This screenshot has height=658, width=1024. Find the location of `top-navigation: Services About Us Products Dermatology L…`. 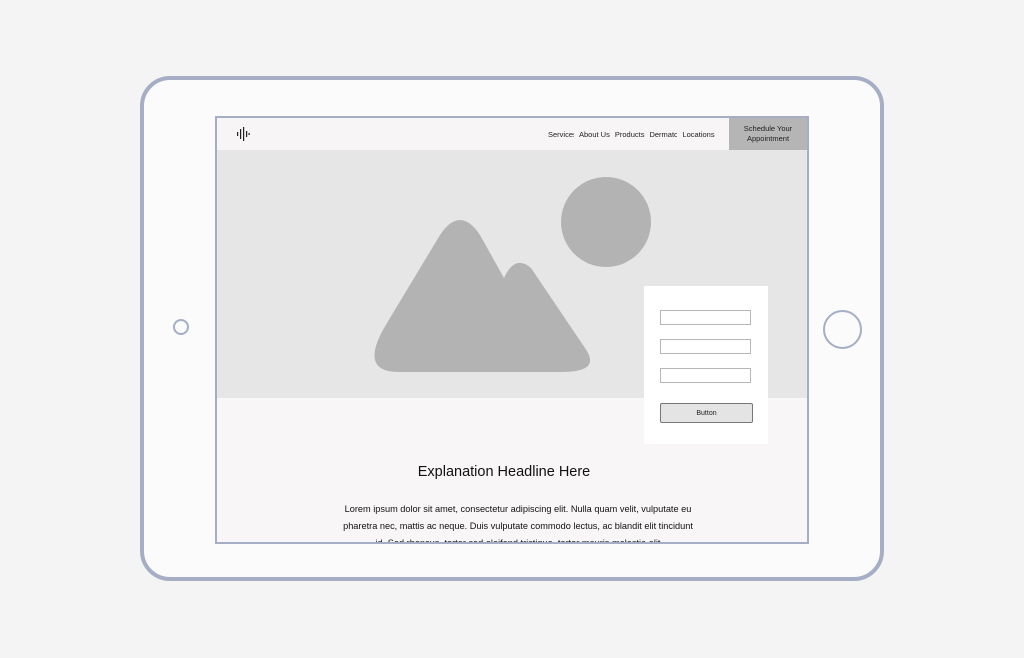

top-navigation: Services About Us Products Dermatology L… is located at coordinates (512, 134).